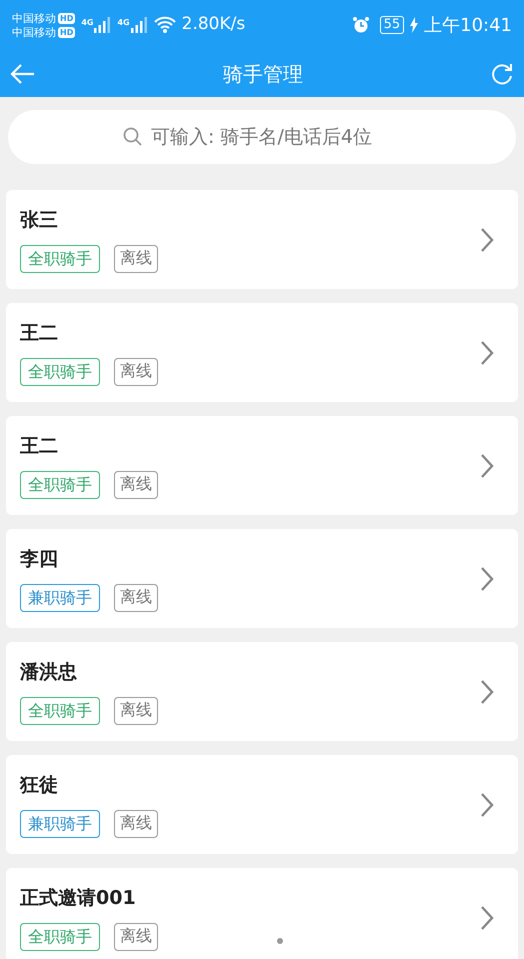 This screenshot has width=524, height=959. Describe the element at coordinates (361, 25) in the screenshot. I see `alarm-icon` at that location.